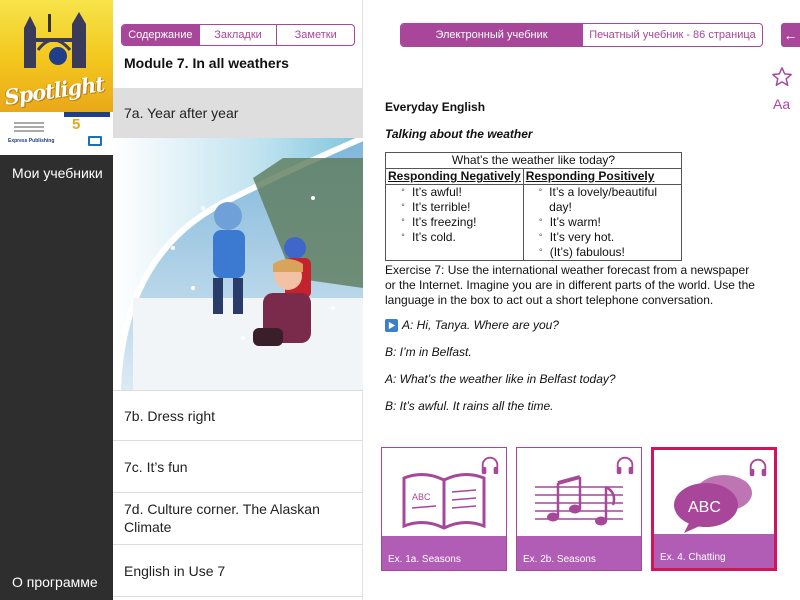 The height and width of the screenshot is (600, 800). Describe the element at coordinates (156, 466) in the screenshot. I see `toc-item-label: 7c. It’s fun` at that location.